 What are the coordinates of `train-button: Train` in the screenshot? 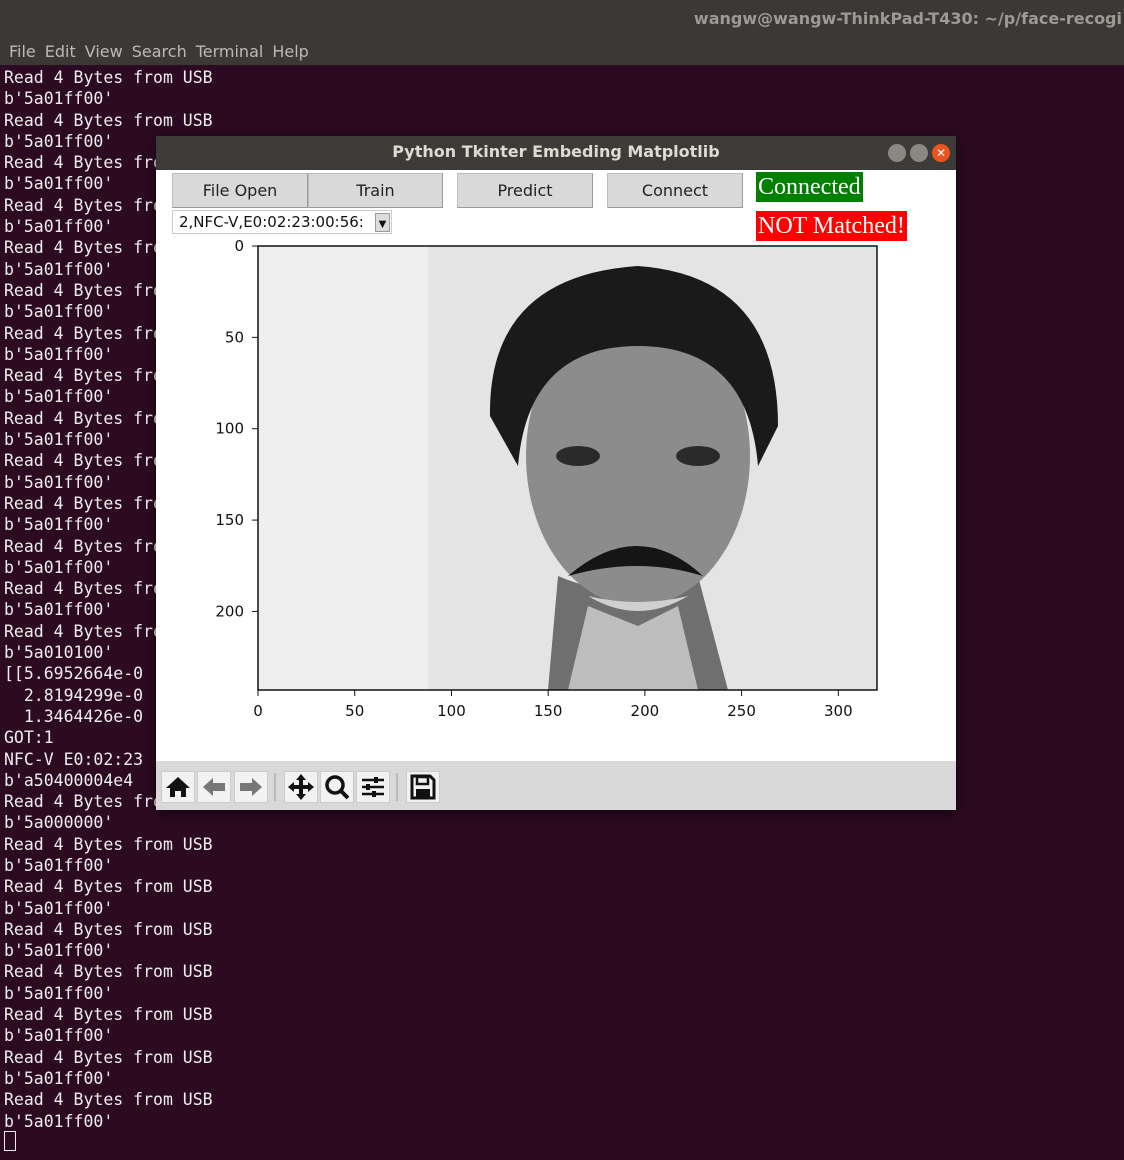 It's located at (375, 190).